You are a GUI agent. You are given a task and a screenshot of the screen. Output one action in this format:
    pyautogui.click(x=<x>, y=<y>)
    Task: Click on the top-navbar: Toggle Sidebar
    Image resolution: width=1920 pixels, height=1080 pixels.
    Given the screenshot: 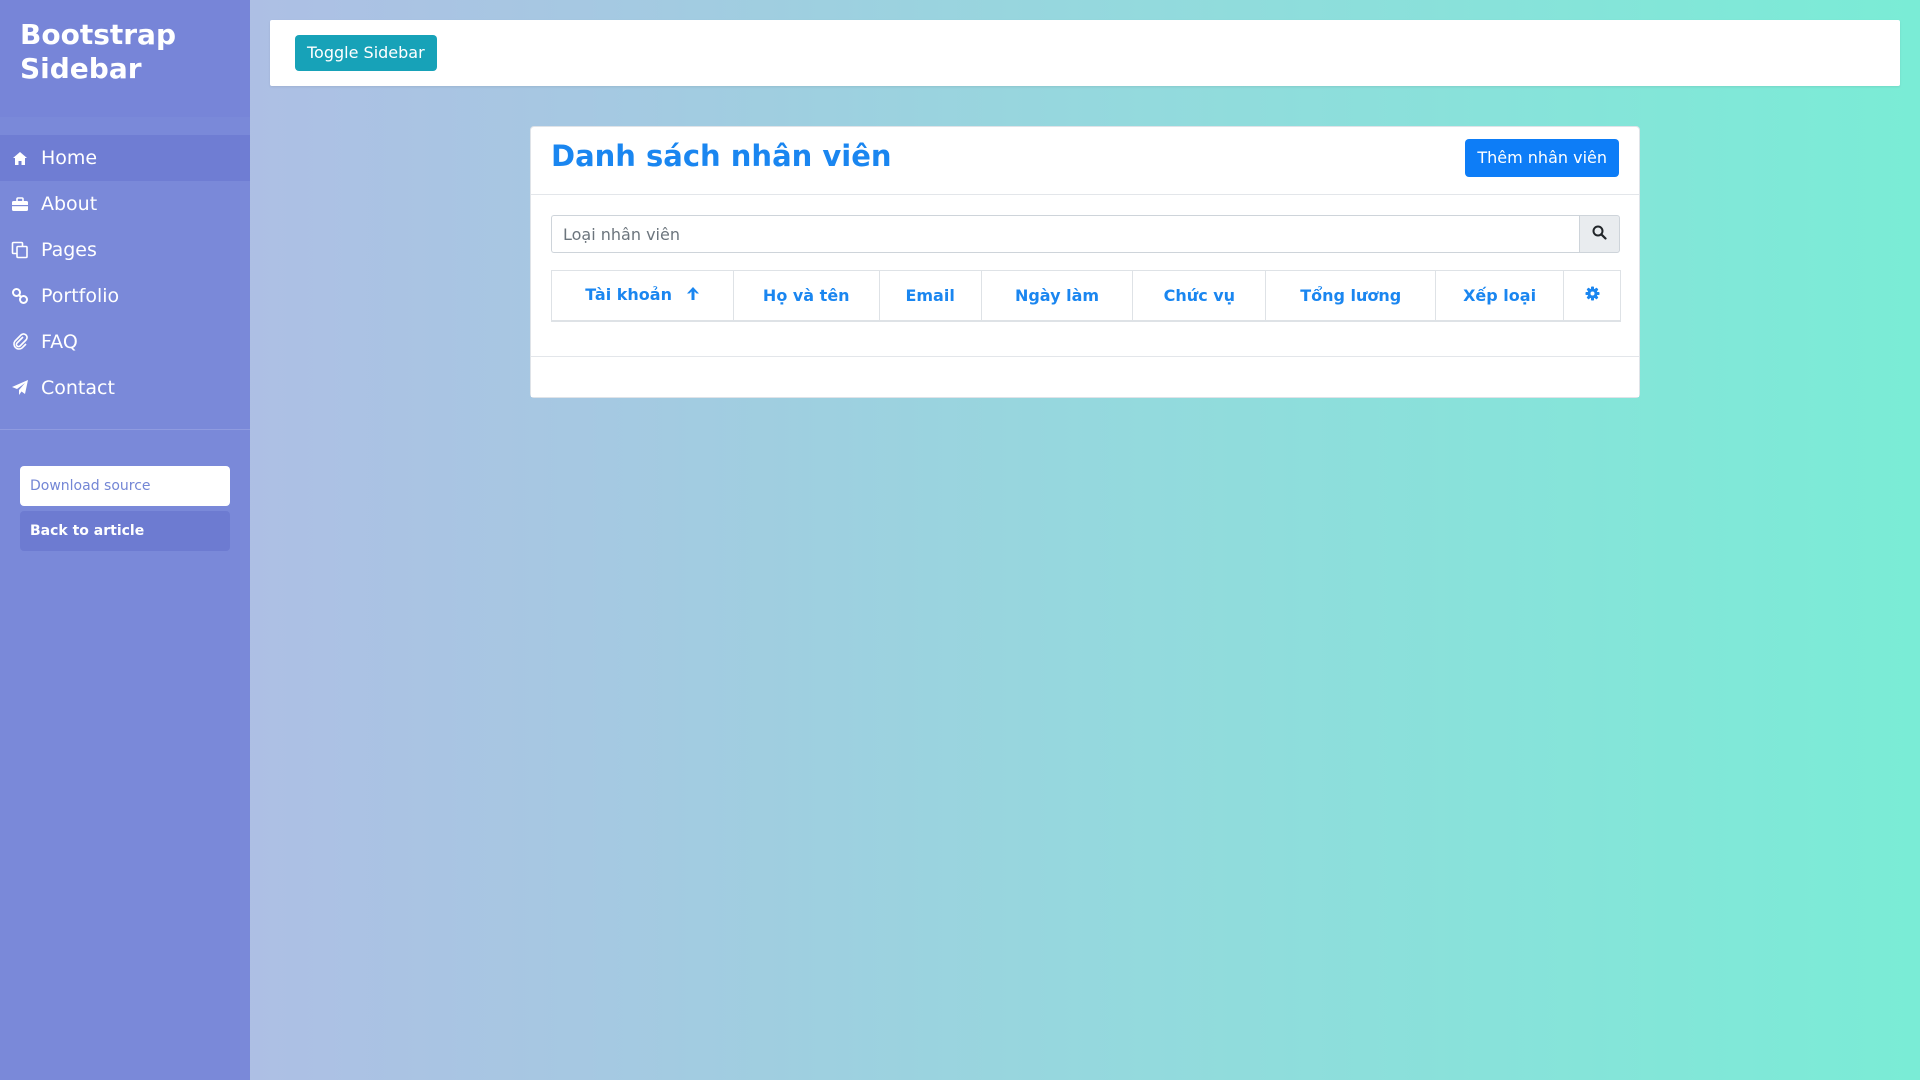 What is the action you would take?
    pyautogui.click(x=1085, y=53)
    